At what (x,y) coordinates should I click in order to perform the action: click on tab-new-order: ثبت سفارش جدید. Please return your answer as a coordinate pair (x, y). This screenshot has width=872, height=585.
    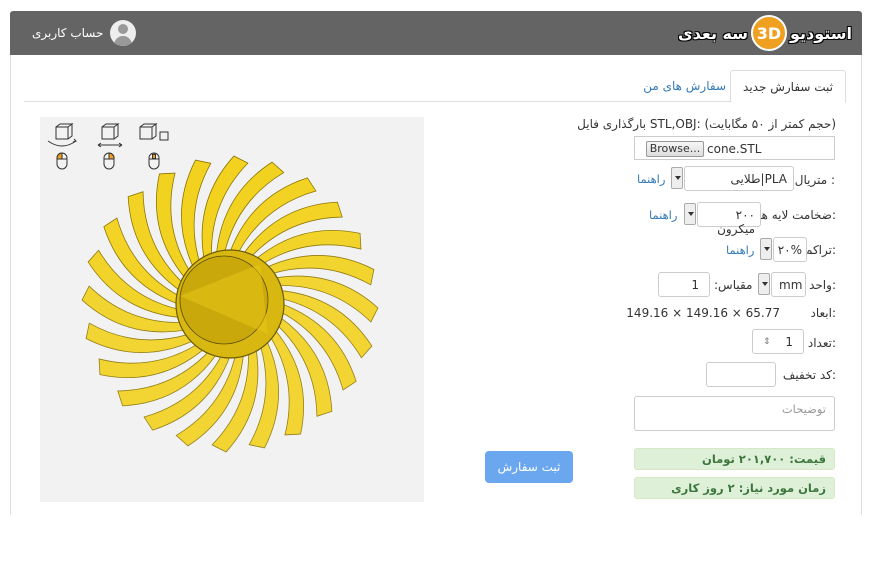
    Looking at the image, I should click on (788, 86).